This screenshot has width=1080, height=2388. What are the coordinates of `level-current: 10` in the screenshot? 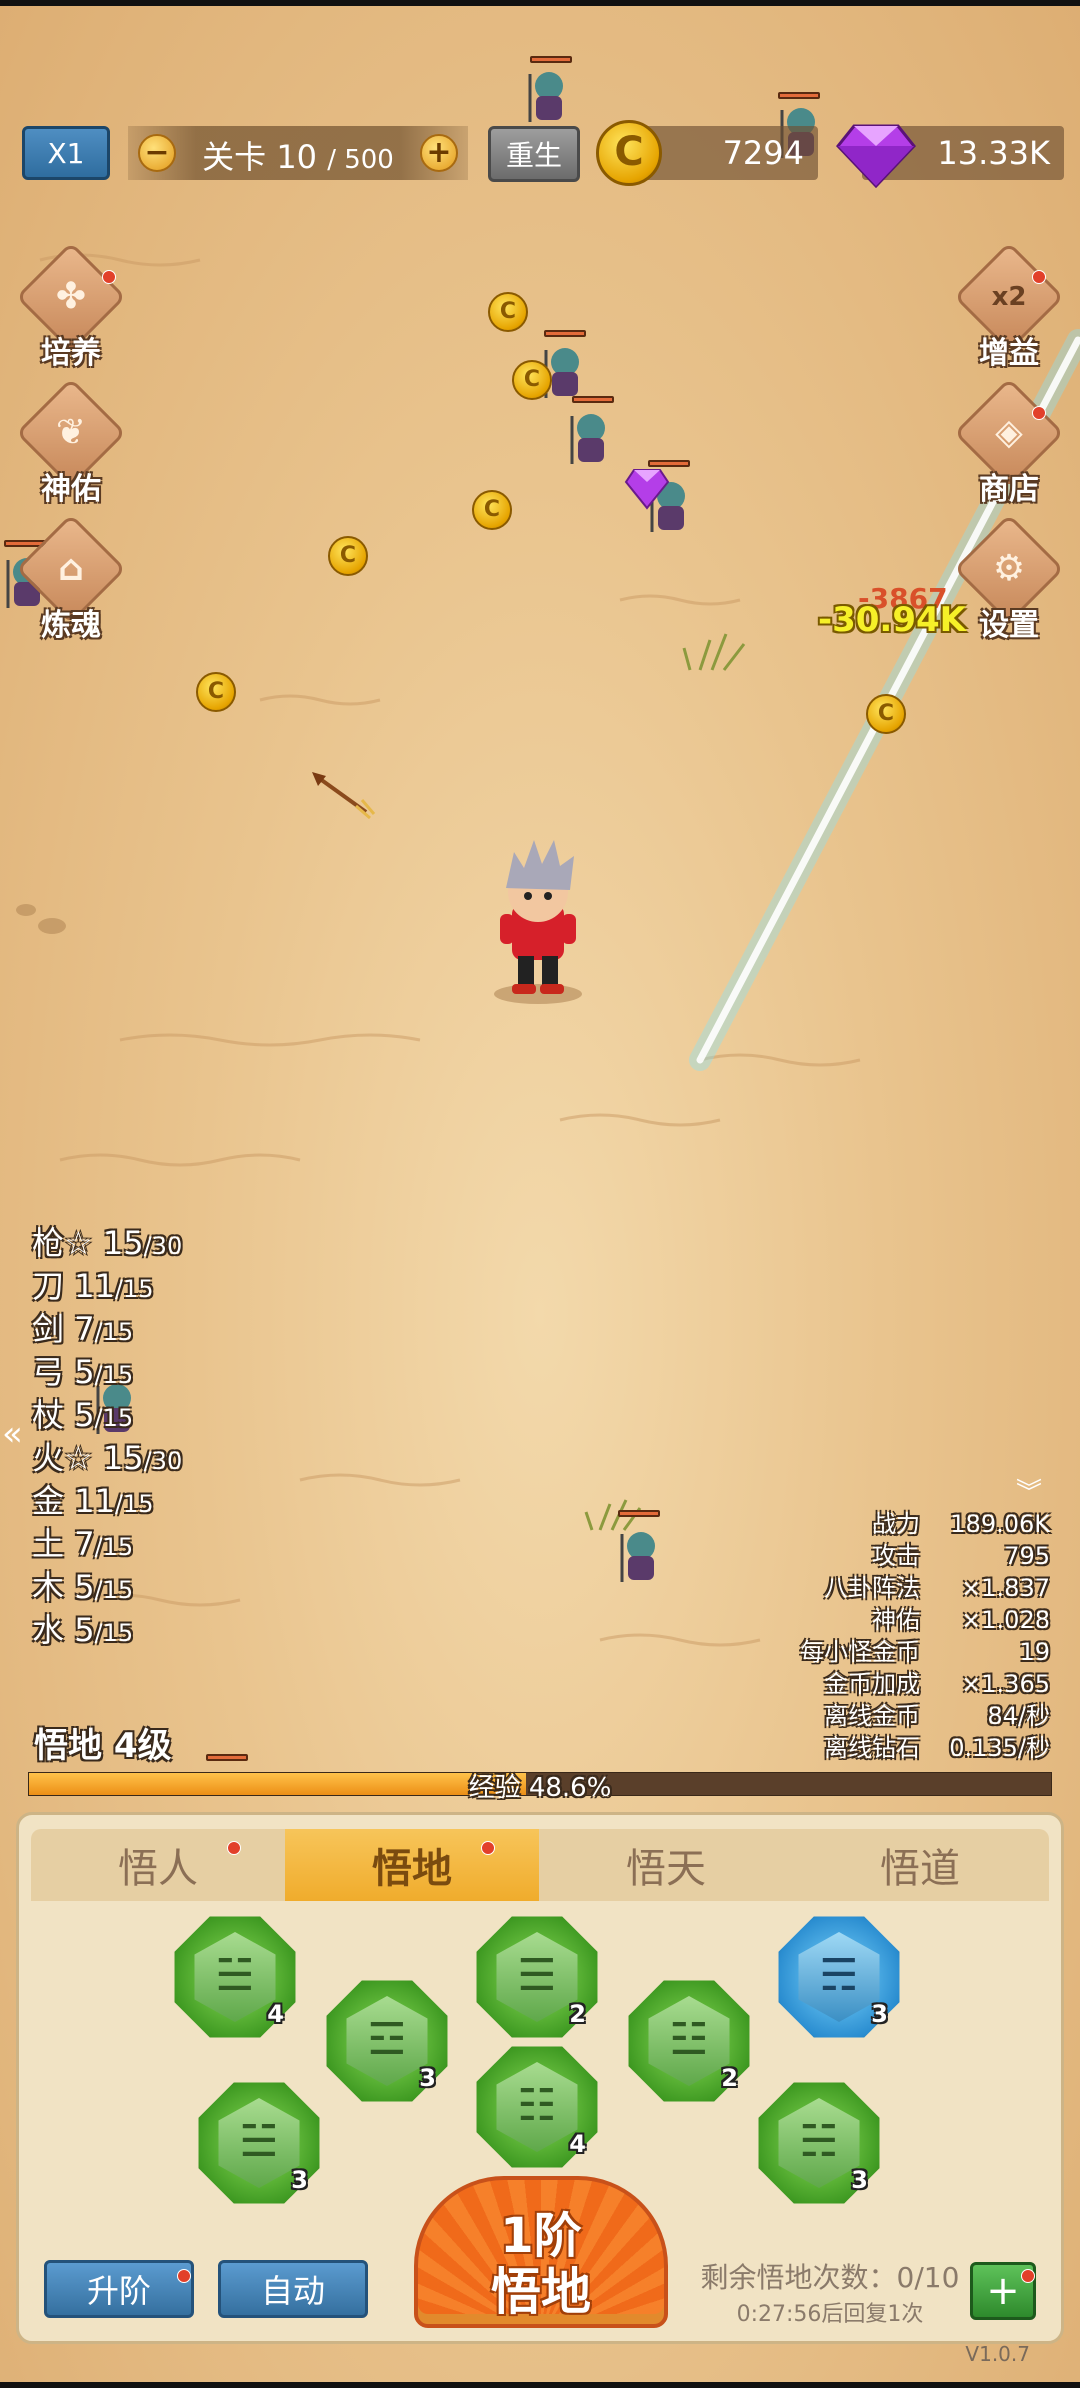 It's located at (297, 157).